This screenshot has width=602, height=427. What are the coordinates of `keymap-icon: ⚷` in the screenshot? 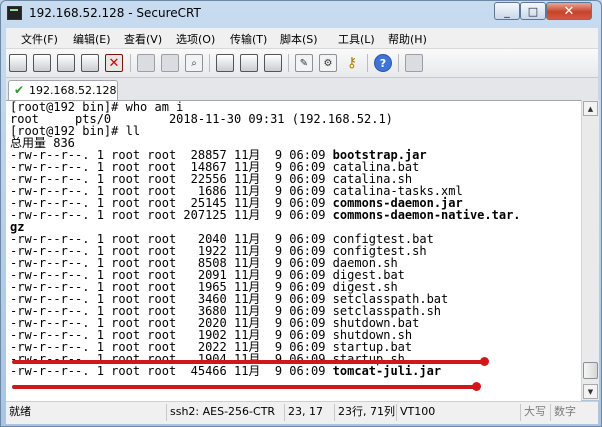 It's located at (352, 63).